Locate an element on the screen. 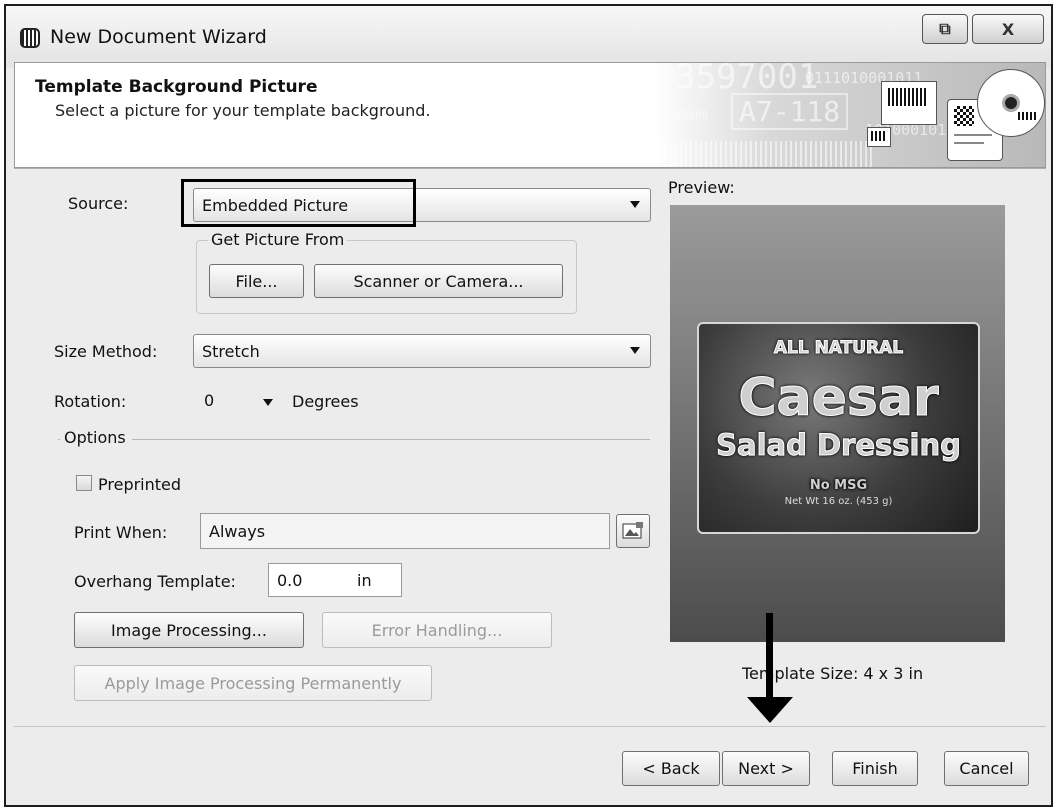 The width and height of the screenshot is (1057, 811). banner-code-text: A7-118 is located at coordinates (790, 111).